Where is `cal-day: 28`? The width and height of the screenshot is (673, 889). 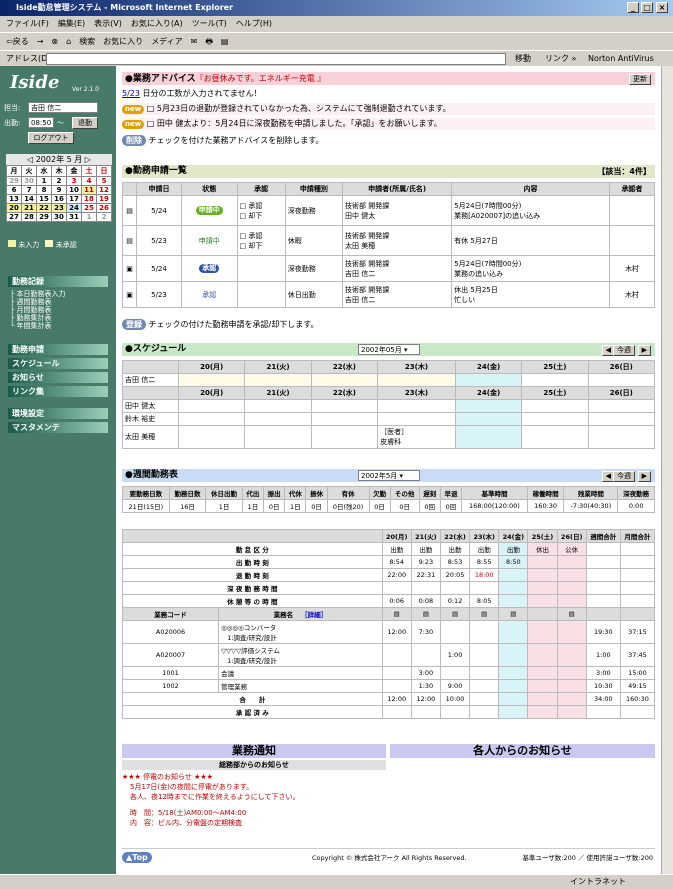
cal-day: 28 is located at coordinates (29, 217).